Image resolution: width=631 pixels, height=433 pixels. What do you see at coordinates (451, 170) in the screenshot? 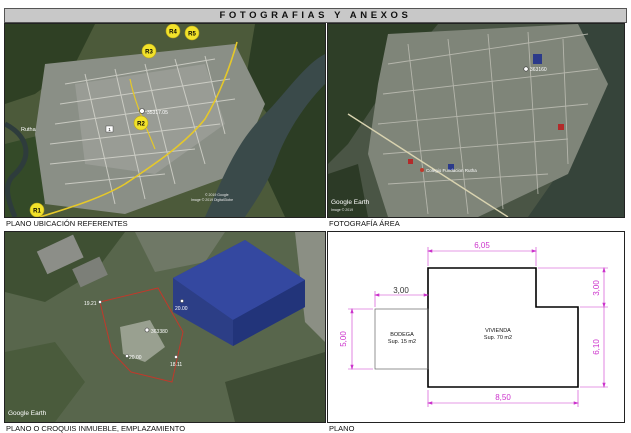
I see `aerial-place-label: Colegio Fundacion Rutha` at bounding box center [451, 170].